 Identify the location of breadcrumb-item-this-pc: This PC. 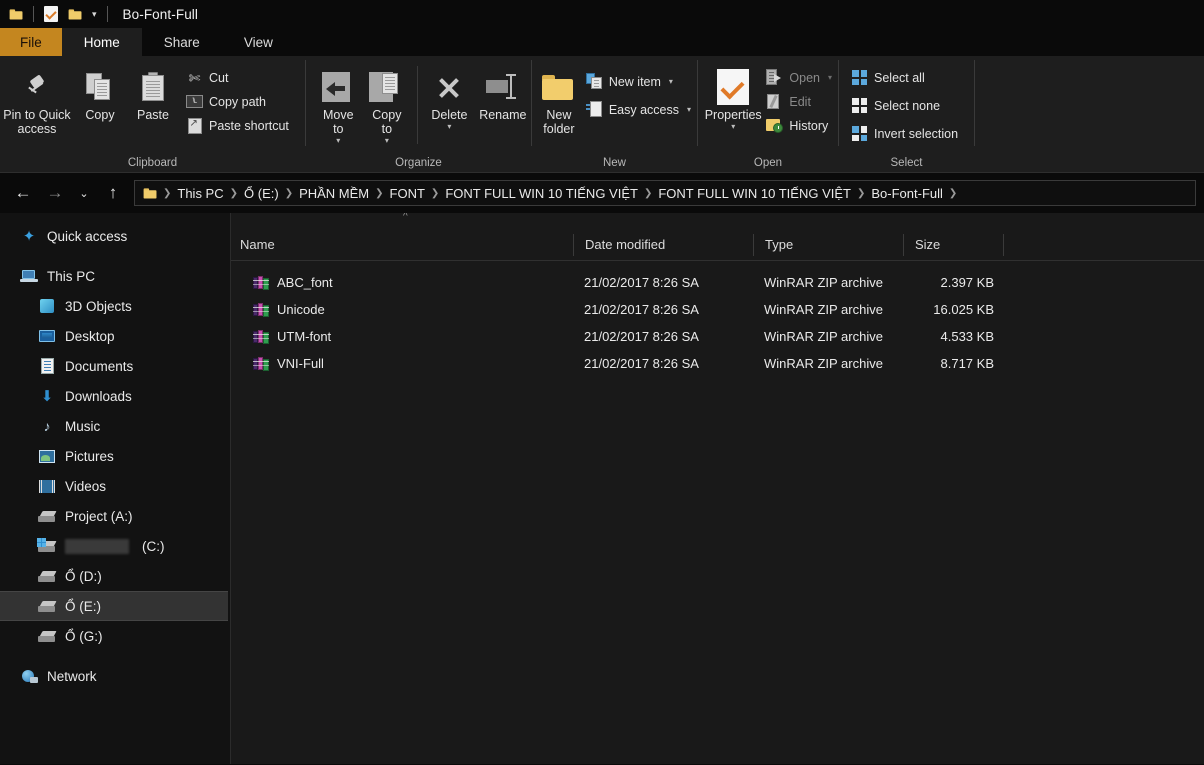
(200, 193).